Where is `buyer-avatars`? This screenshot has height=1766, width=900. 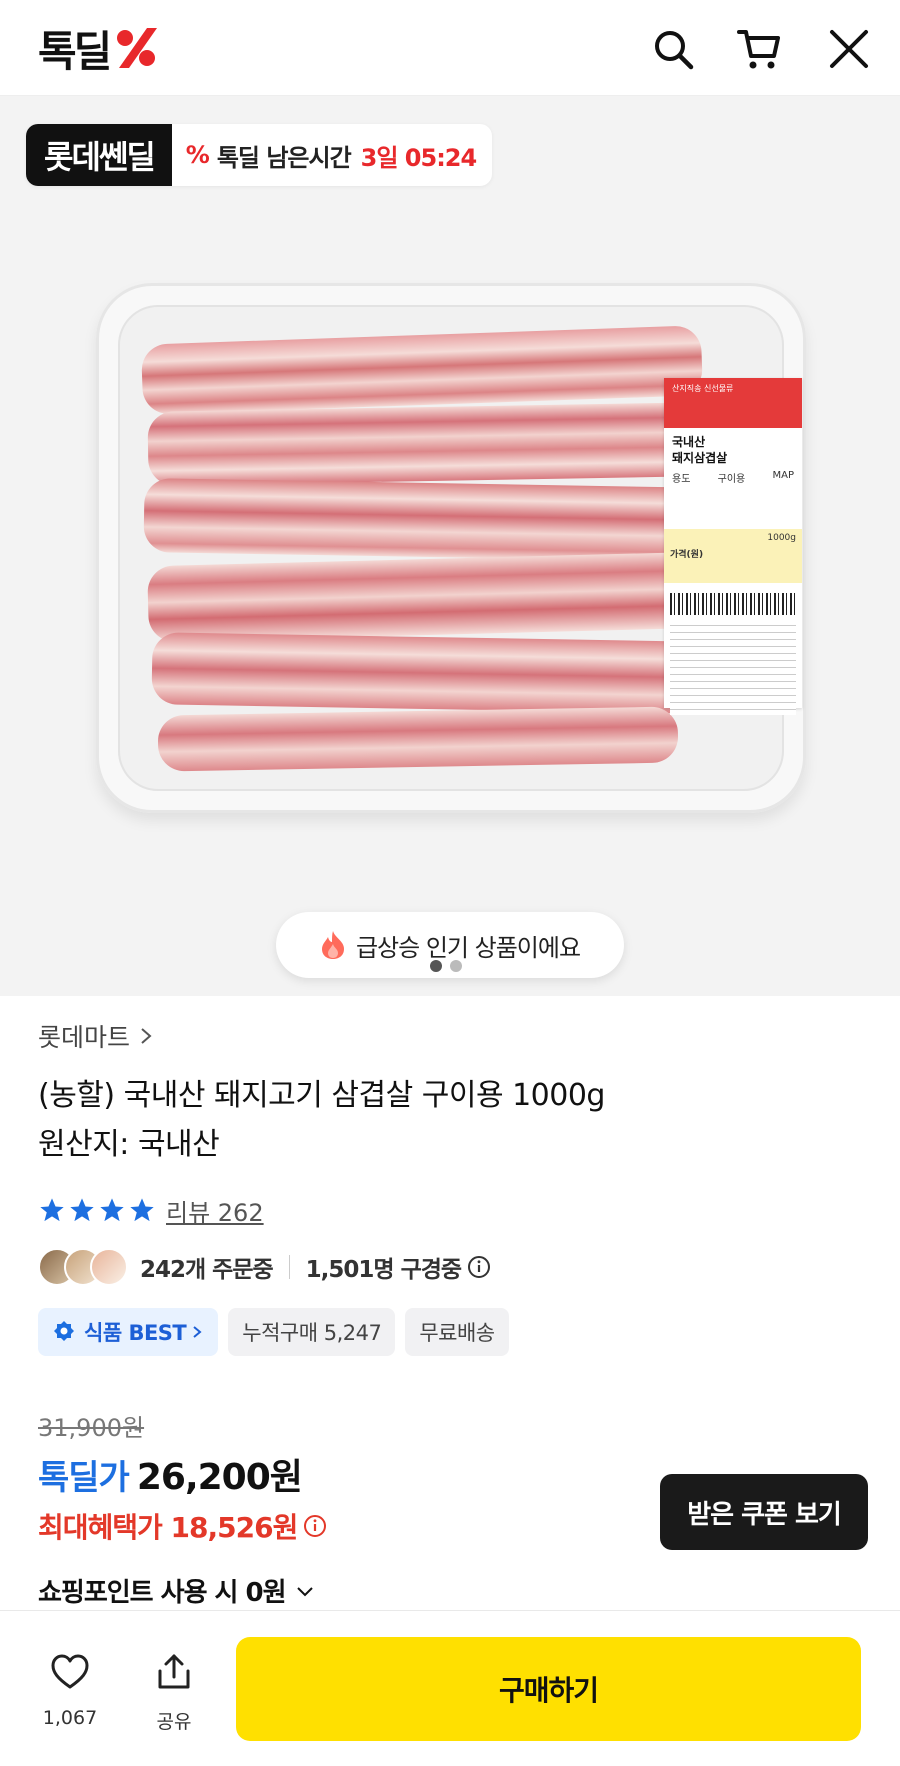
buyer-avatars is located at coordinates (83, 1267).